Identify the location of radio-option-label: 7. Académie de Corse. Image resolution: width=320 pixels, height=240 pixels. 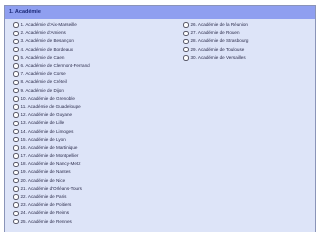
(43, 74).